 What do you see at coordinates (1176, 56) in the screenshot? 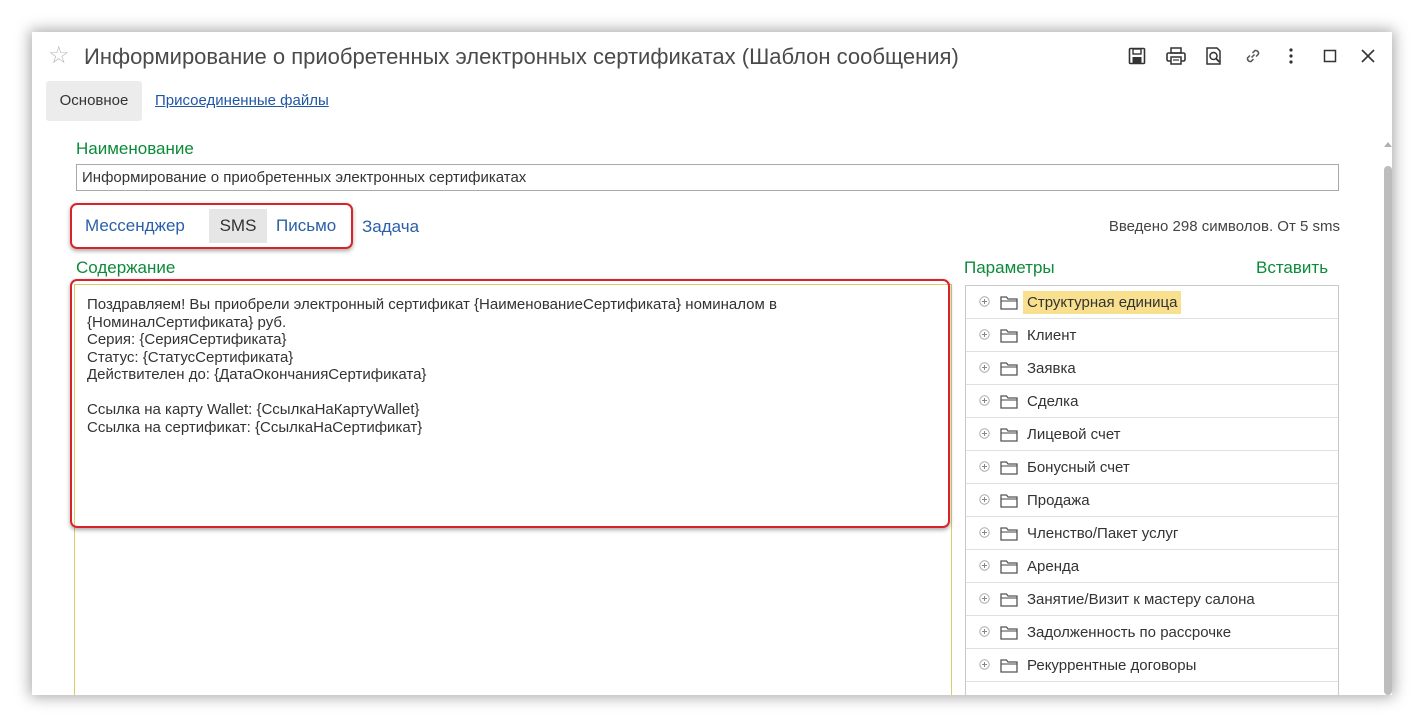
I see `print-icon` at bounding box center [1176, 56].